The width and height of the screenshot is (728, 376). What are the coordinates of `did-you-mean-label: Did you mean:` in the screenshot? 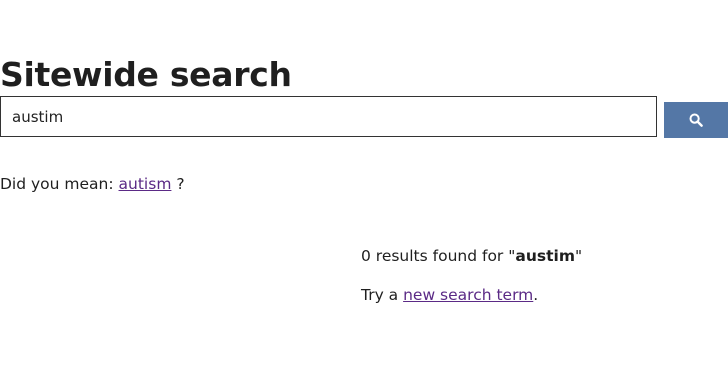 It's located at (59, 184).